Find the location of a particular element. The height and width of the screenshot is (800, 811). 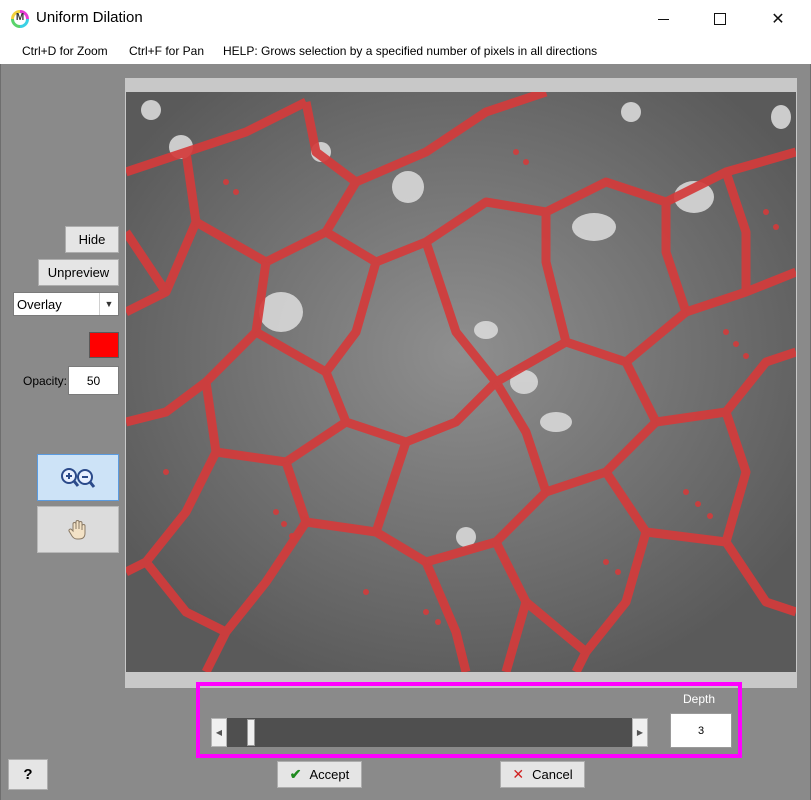

hide-button: Hide is located at coordinates (92, 239).